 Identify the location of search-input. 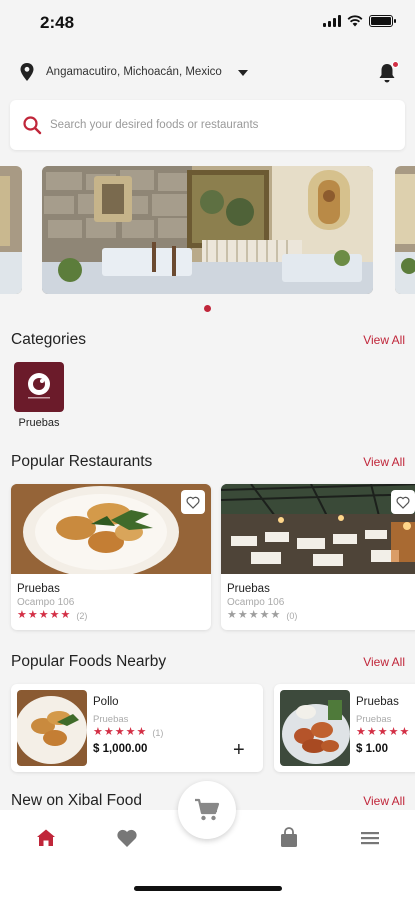
(222, 125).